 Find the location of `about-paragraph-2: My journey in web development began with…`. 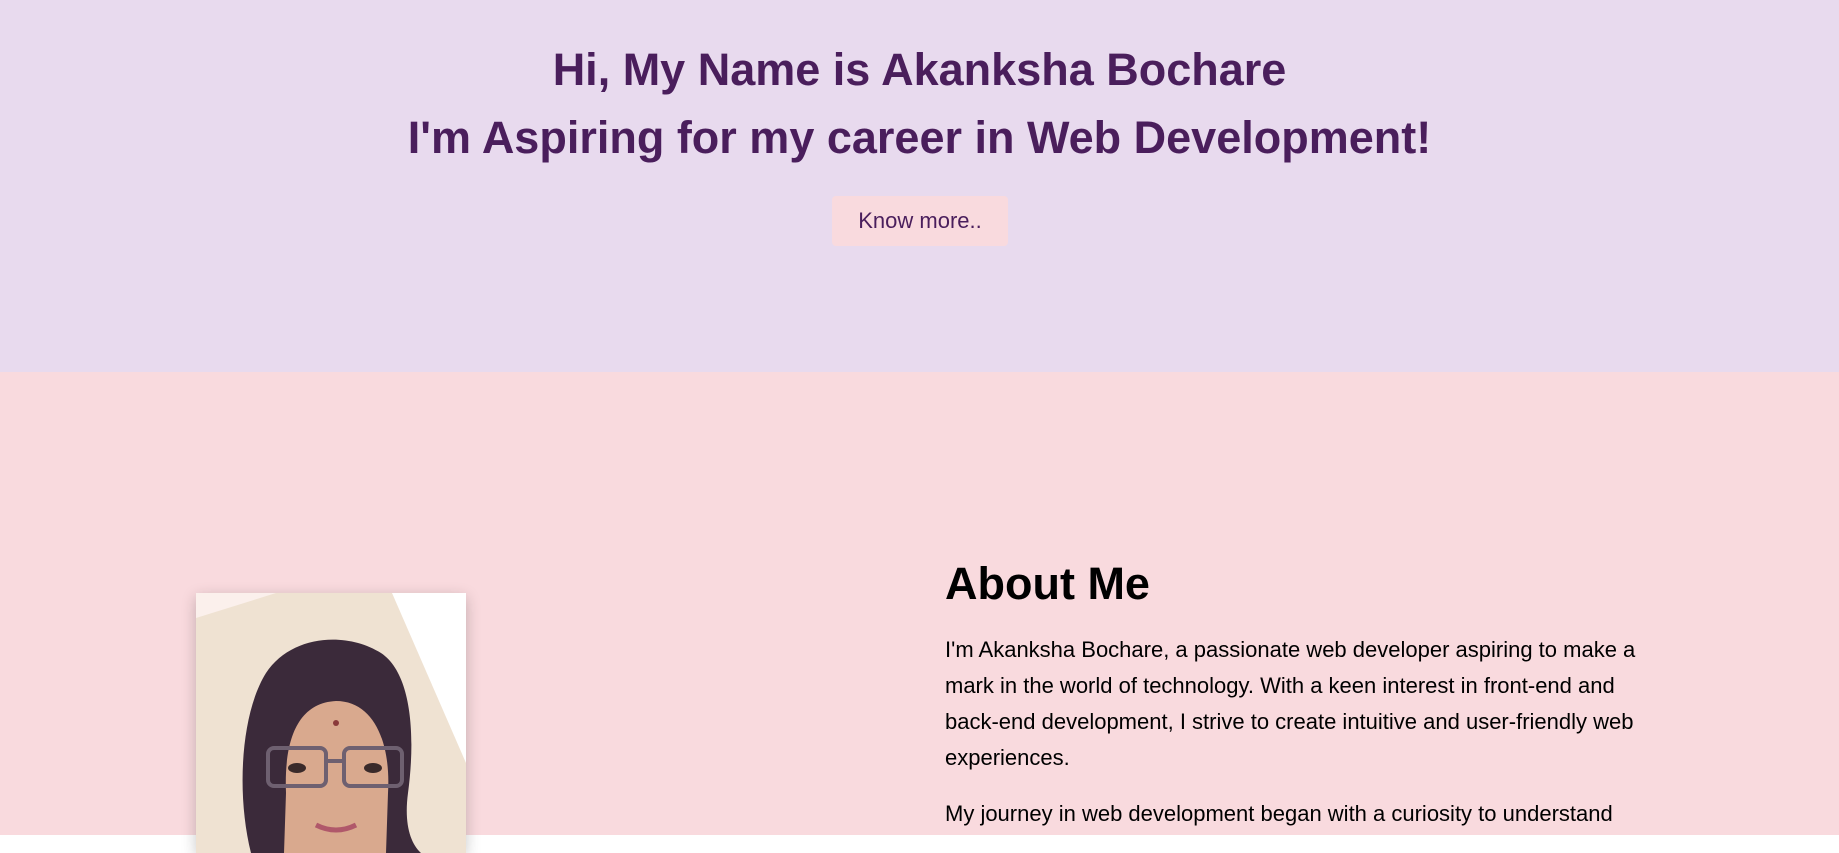

about-paragraph-2: My journey in web development began with… is located at coordinates (1279, 813).